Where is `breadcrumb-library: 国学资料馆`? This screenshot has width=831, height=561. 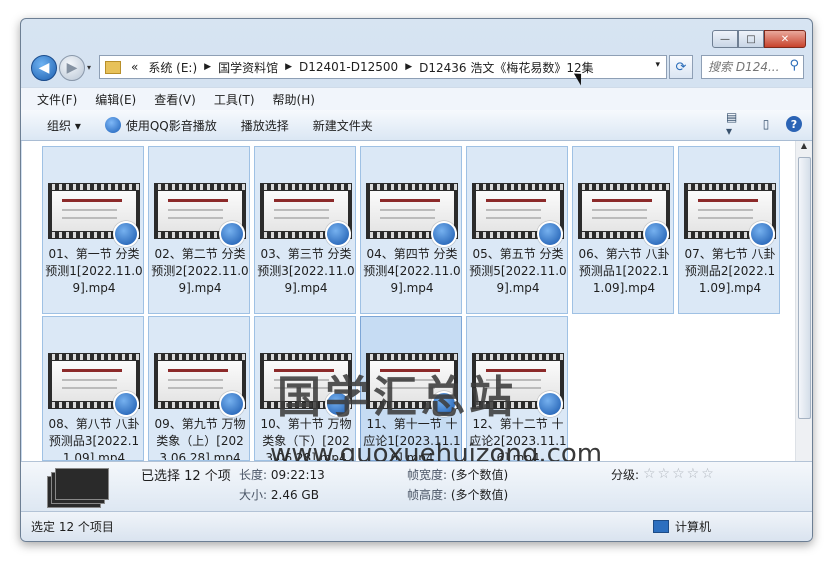
breadcrumb-library: 国学资料馆 is located at coordinates (248, 67).